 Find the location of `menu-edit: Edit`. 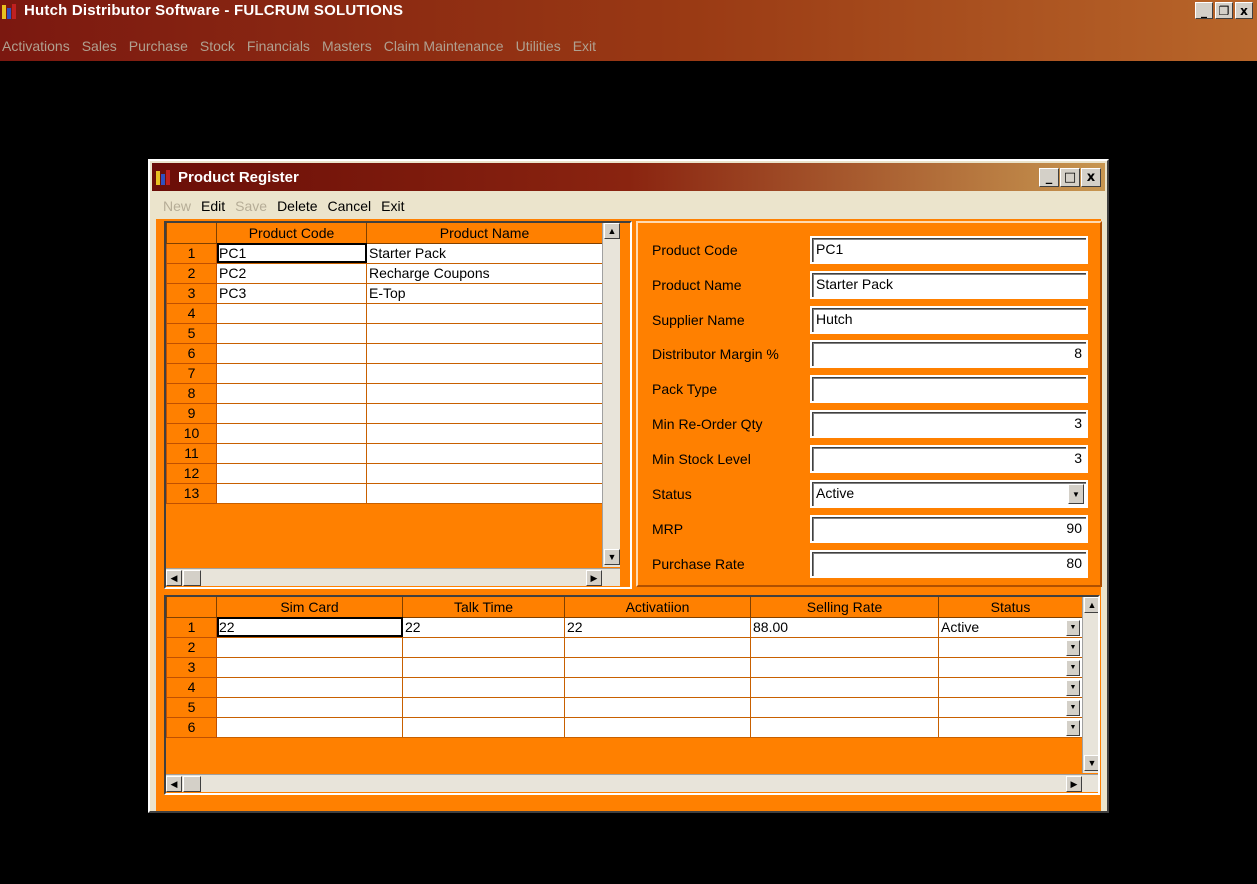

menu-edit: Edit is located at coordinates (213, 206).